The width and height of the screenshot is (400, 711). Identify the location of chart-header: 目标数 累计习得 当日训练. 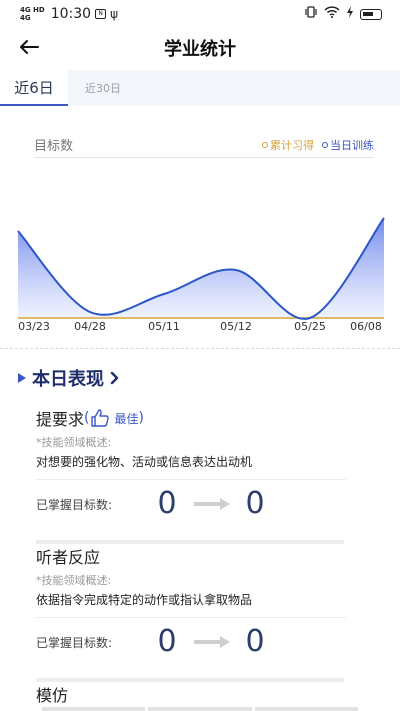
(204, 145).